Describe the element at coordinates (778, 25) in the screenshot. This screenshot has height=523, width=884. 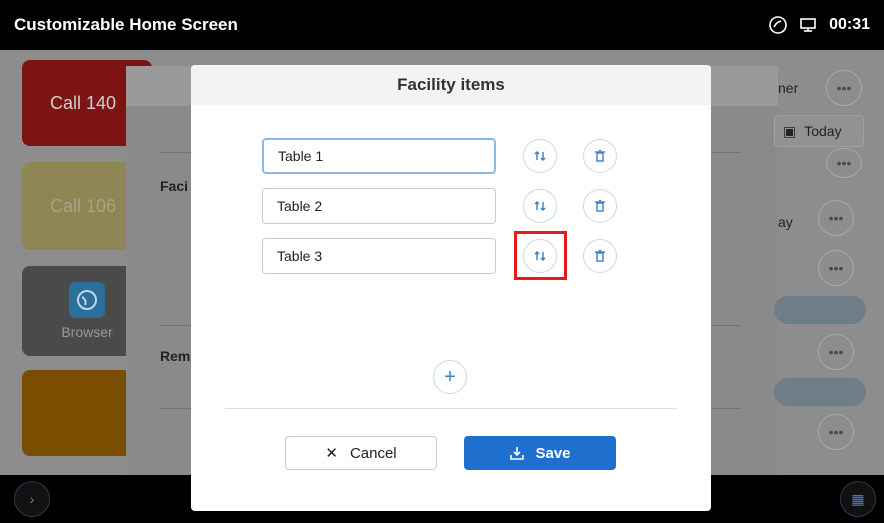
I see `call-icon` at that location.